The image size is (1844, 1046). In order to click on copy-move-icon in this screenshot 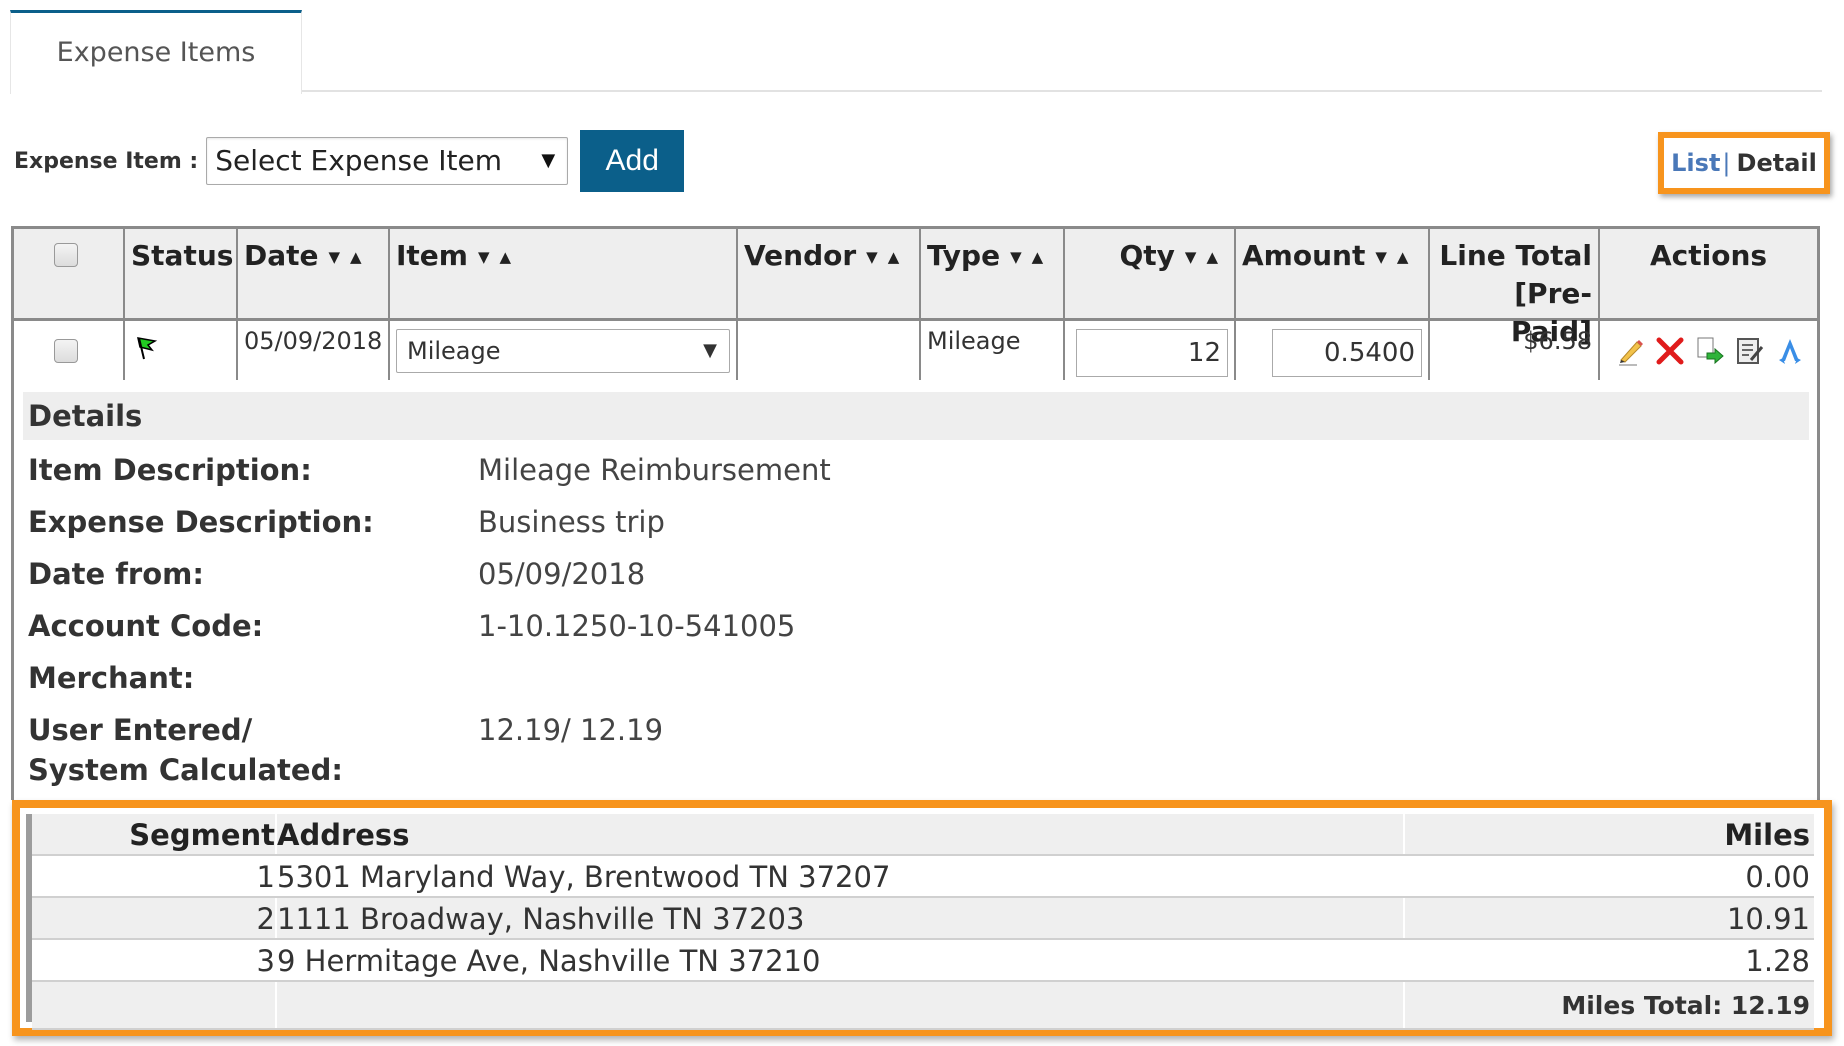, I will do `click(1710, 351)`.